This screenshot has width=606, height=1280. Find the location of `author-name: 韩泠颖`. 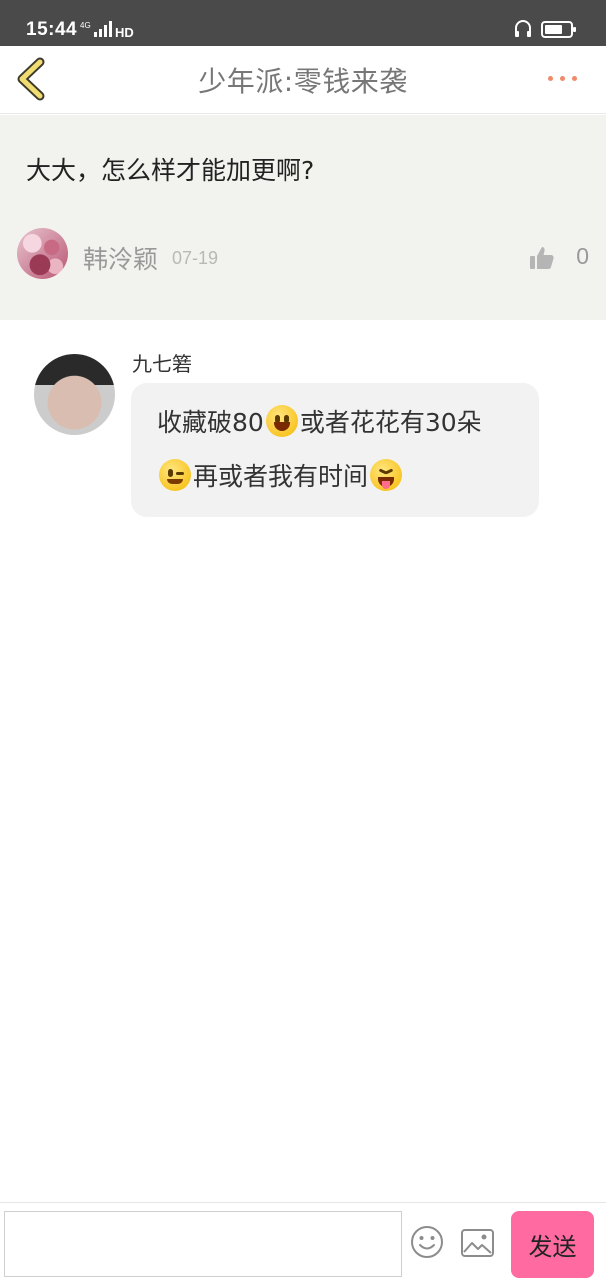

author-name: 韩泠颖 is located at coordinates (120, 258).